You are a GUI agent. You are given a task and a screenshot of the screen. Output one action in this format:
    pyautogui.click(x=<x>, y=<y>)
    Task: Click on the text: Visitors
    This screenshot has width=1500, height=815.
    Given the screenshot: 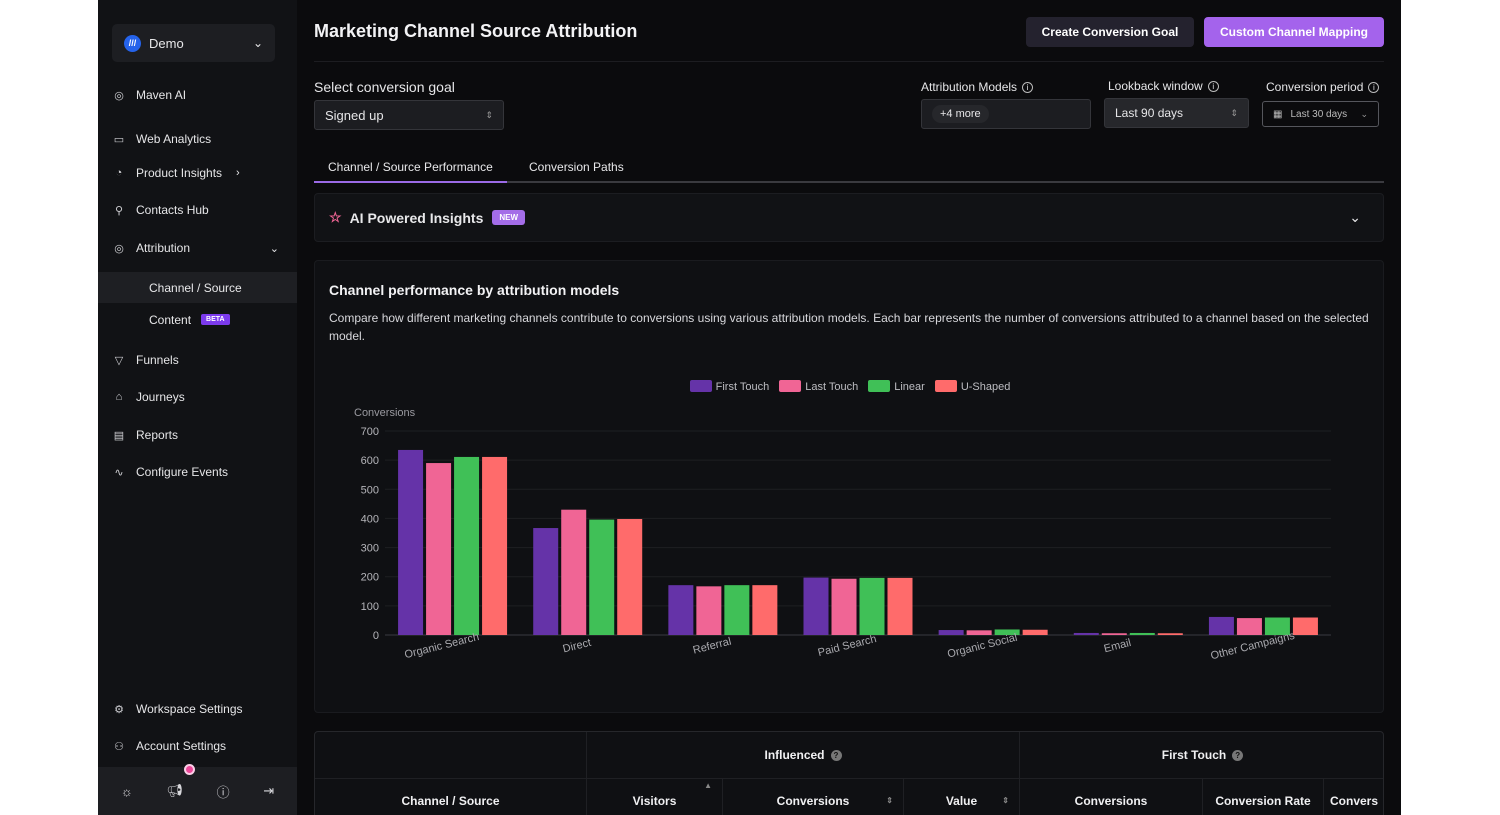 What is the action you would take?
    pyautogui.click(x=654, y=800)
    